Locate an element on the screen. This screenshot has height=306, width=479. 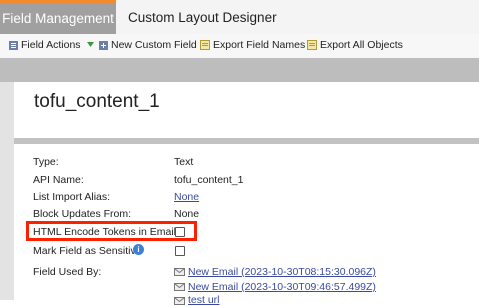
tab-custom-layout-designer: Custom Layout Designer is located at coordinates (202, 17).